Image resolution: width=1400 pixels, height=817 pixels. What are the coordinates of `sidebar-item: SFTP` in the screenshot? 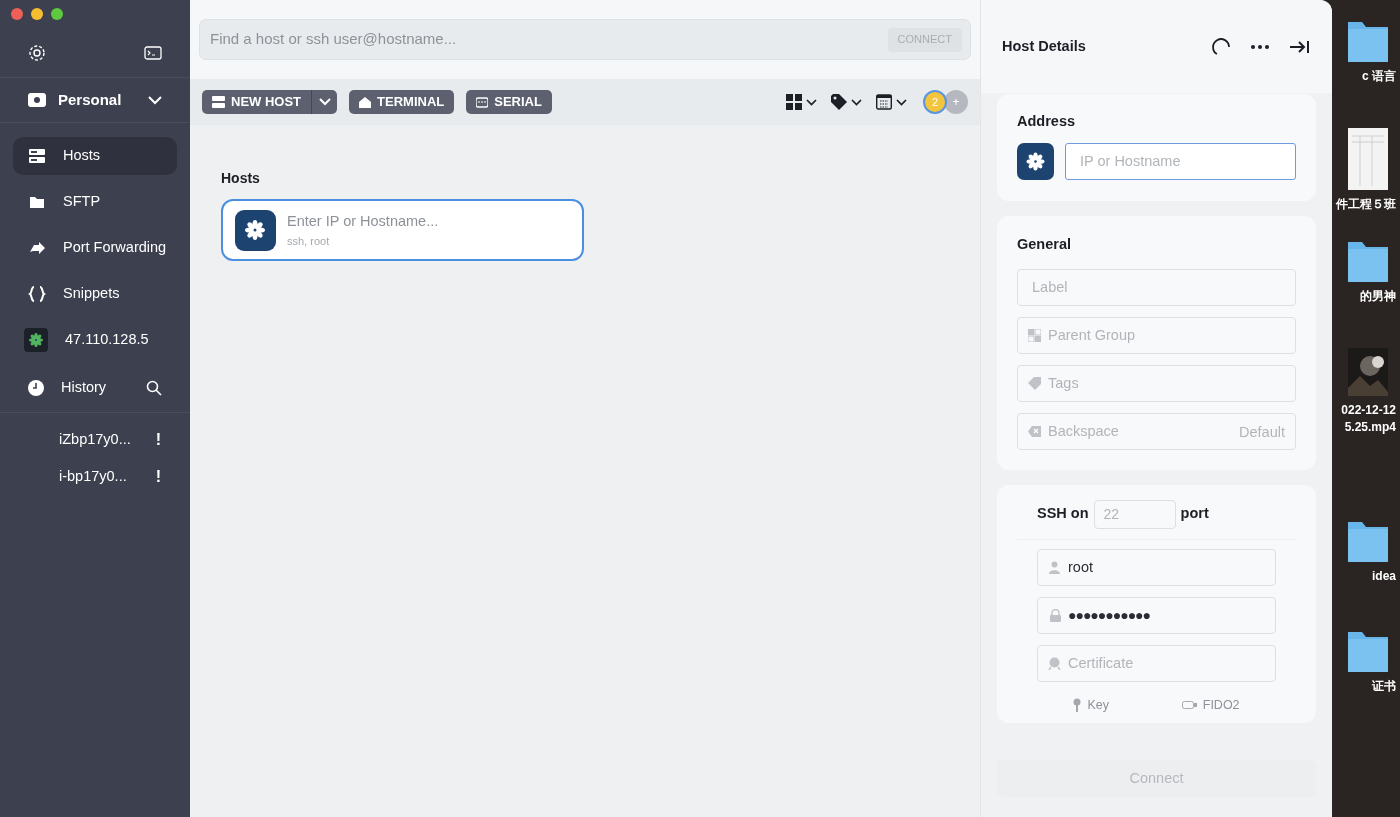 It's located at (95, 202).